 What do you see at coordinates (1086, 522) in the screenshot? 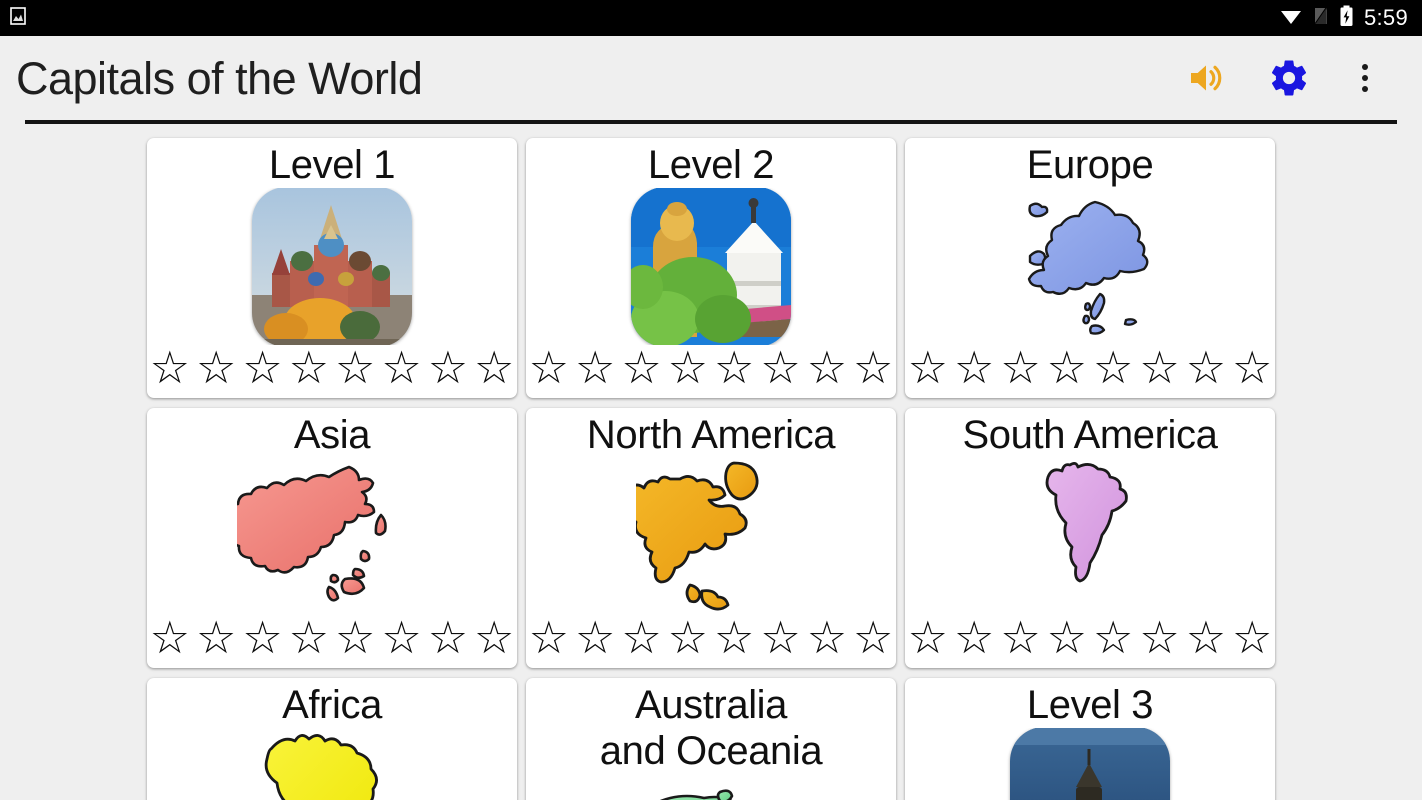
I see `south-america-map-icon` at bounding box center [1086, 522].